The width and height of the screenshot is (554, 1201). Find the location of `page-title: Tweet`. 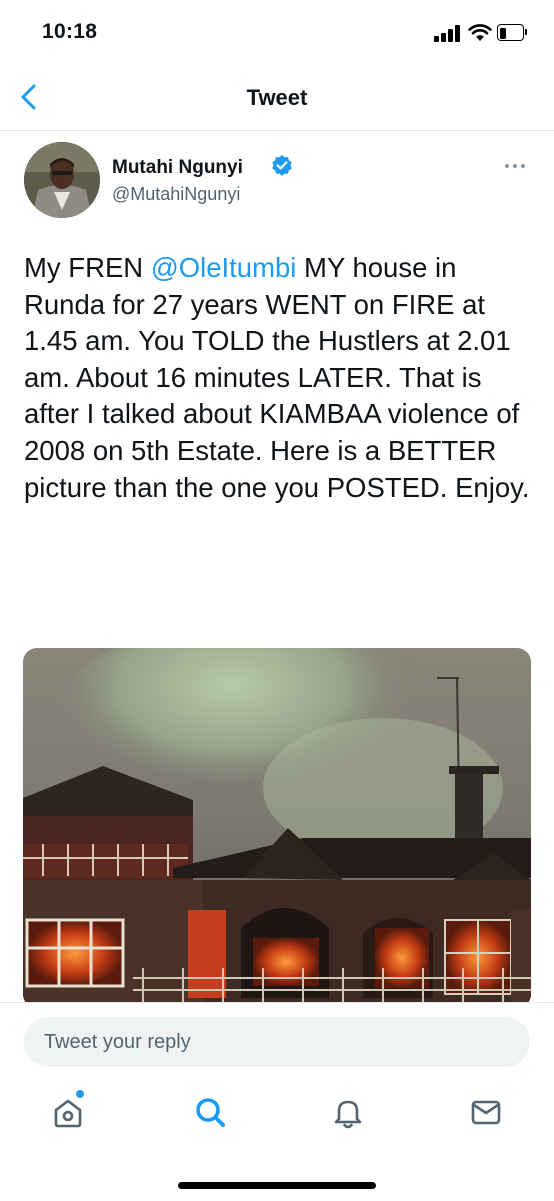

page-title: Tweet is located at coordinates (277, 97).